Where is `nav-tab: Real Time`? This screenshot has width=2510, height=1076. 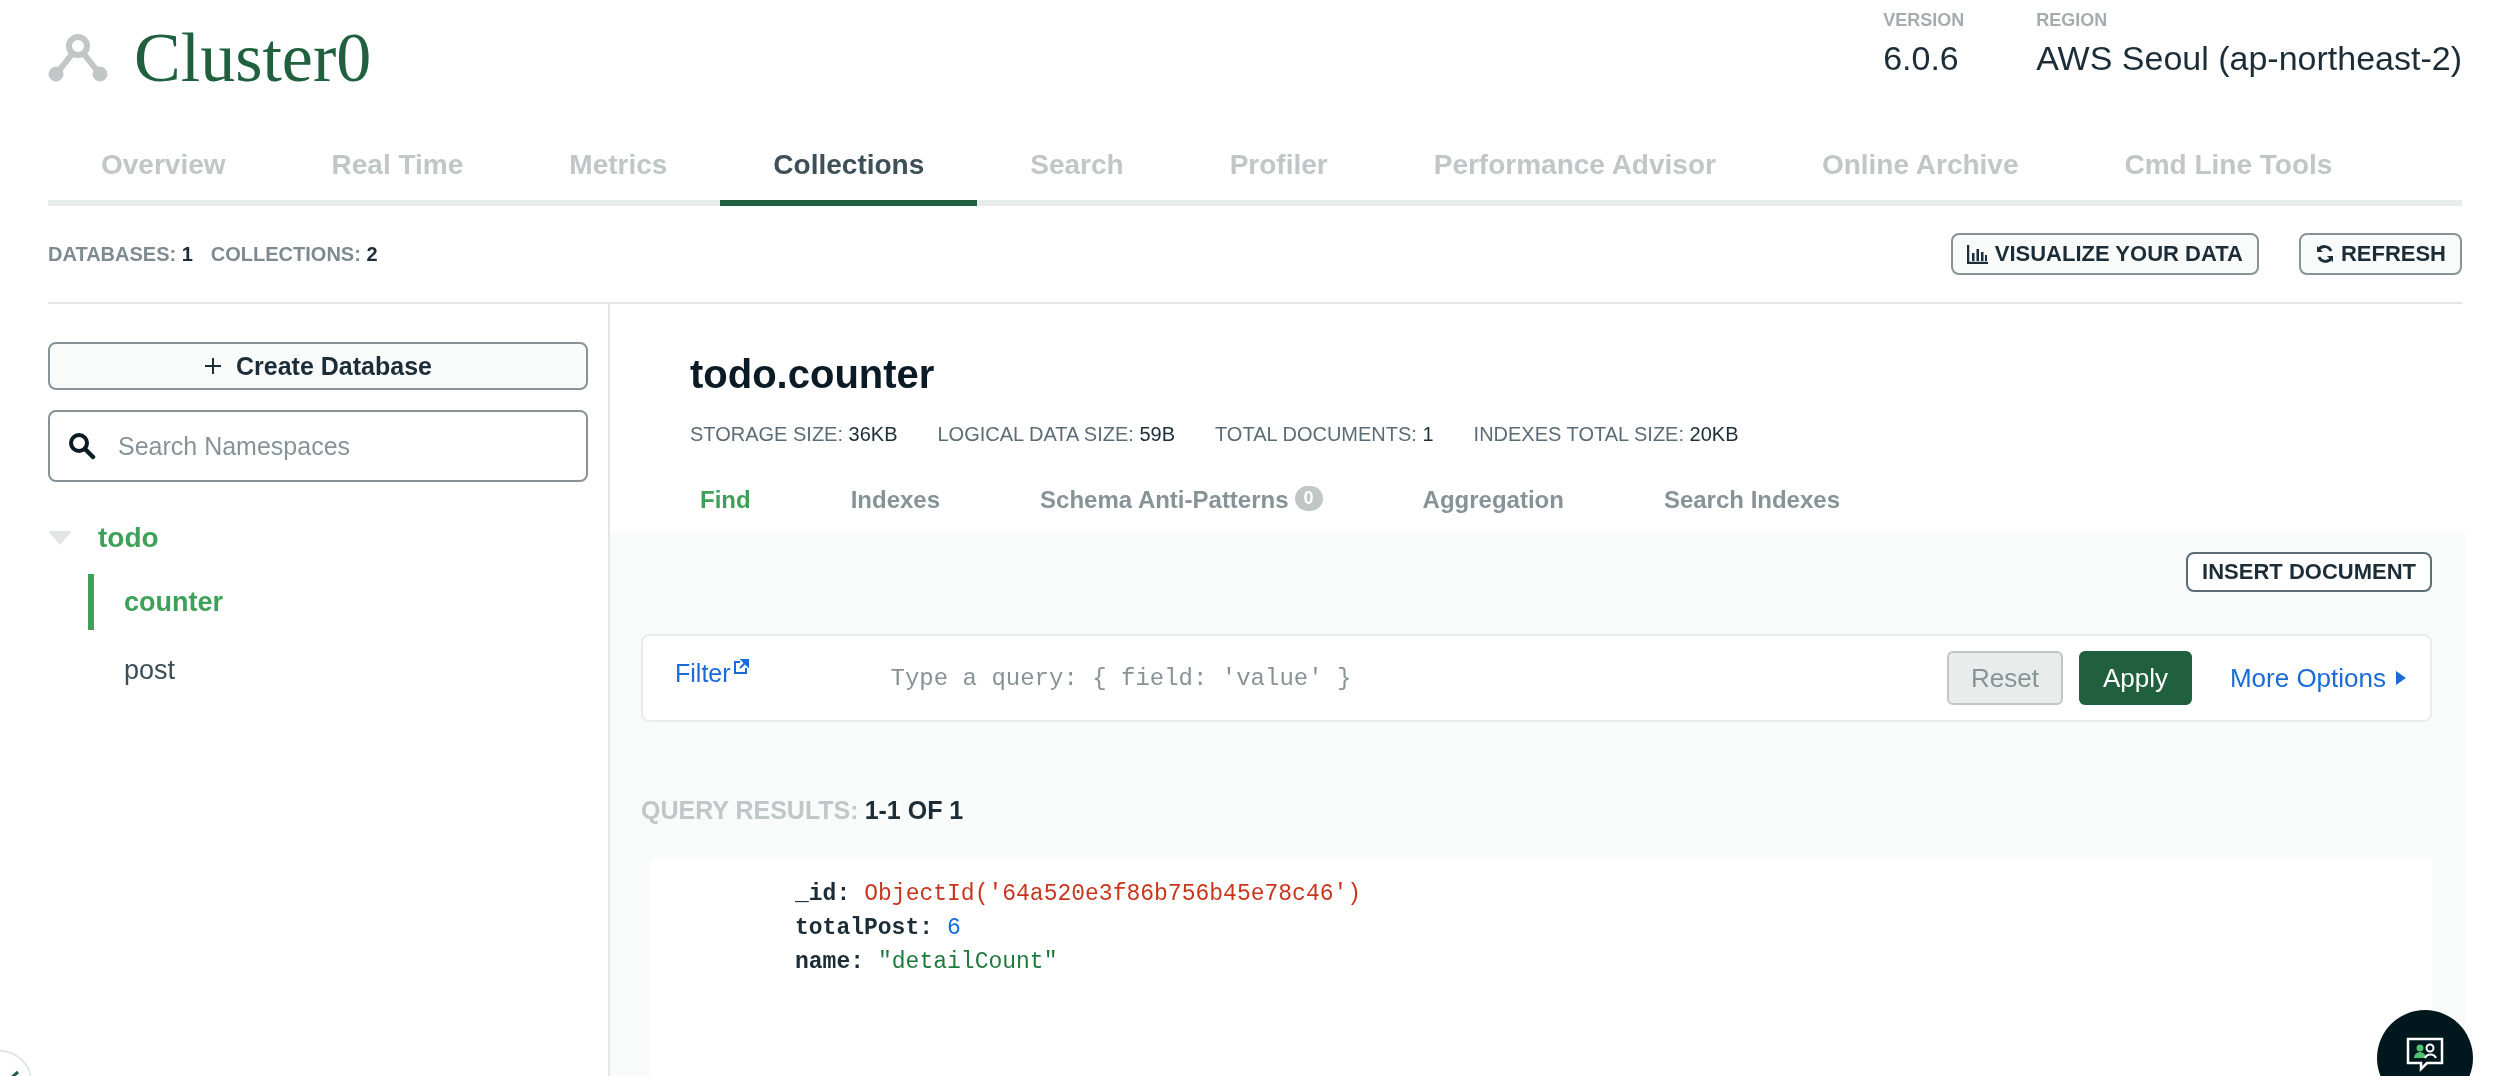
nav-tab: Real Time is located at coordinates (397, 168).